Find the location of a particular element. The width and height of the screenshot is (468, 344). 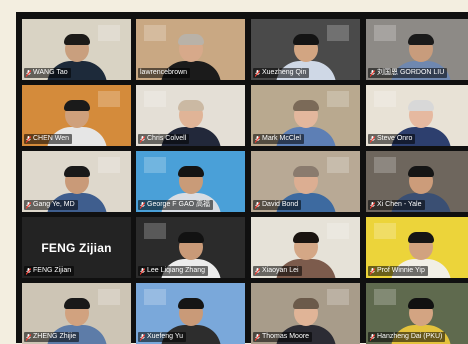

participant-name-label: Xuefeng Yu is located at coordinates (162, 337).